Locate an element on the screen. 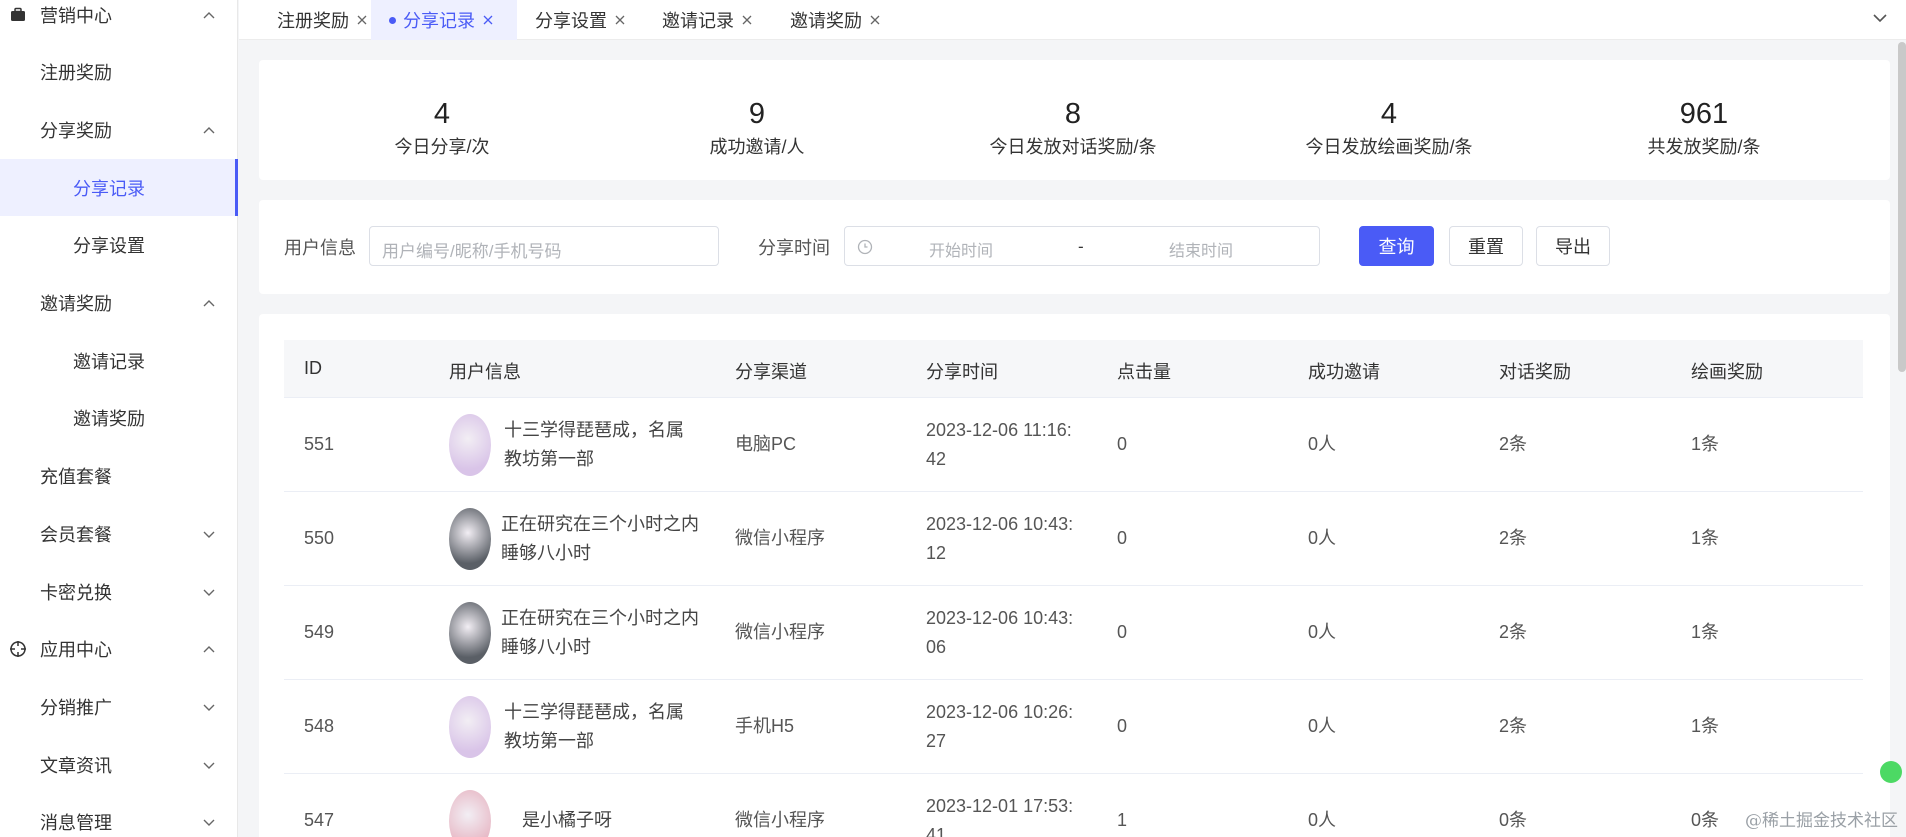 This screenshot has height=837, width=1906. sidebar-item-label: 分享记录 is located at coordinates (109, 188).